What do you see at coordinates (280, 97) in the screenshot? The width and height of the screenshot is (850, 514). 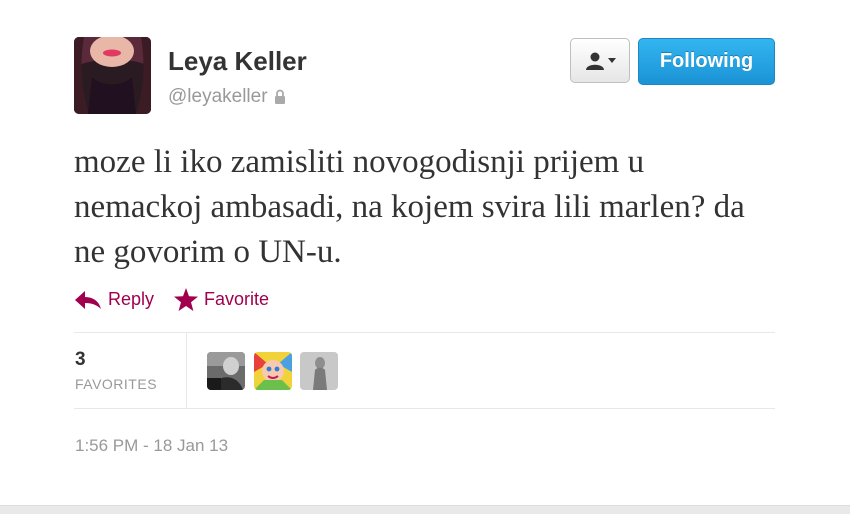 I see `lock-icon` at bounding box center [280, 97].